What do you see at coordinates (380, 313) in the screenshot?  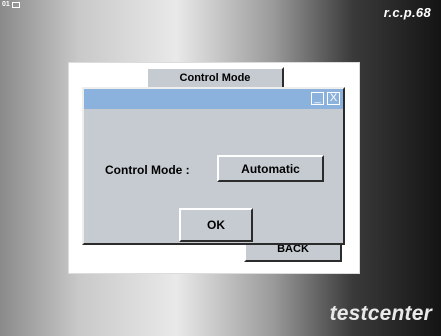 I see `brand-logo-bottom: testcenter` at bounding box center [380, 313].